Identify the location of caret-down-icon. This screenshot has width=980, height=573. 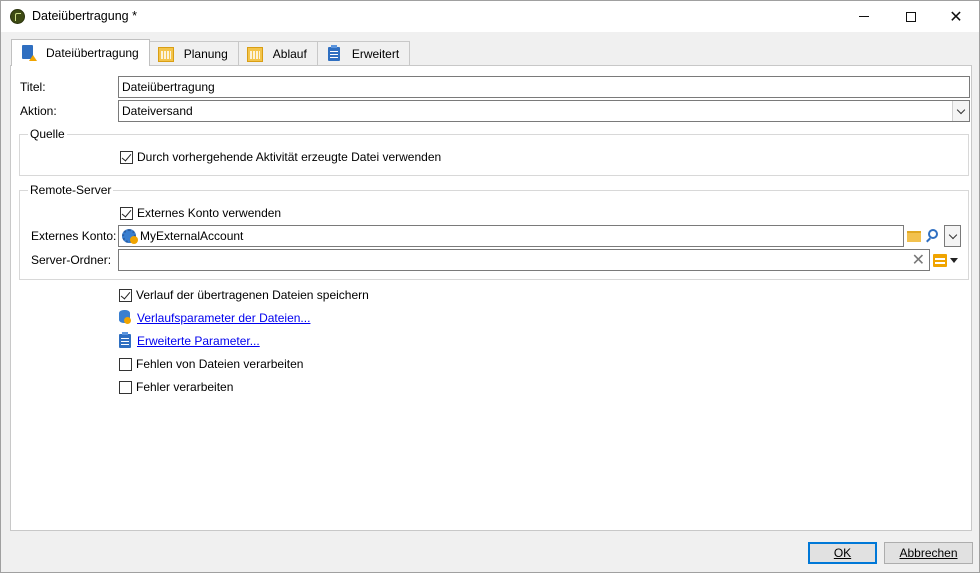
(954, 260).